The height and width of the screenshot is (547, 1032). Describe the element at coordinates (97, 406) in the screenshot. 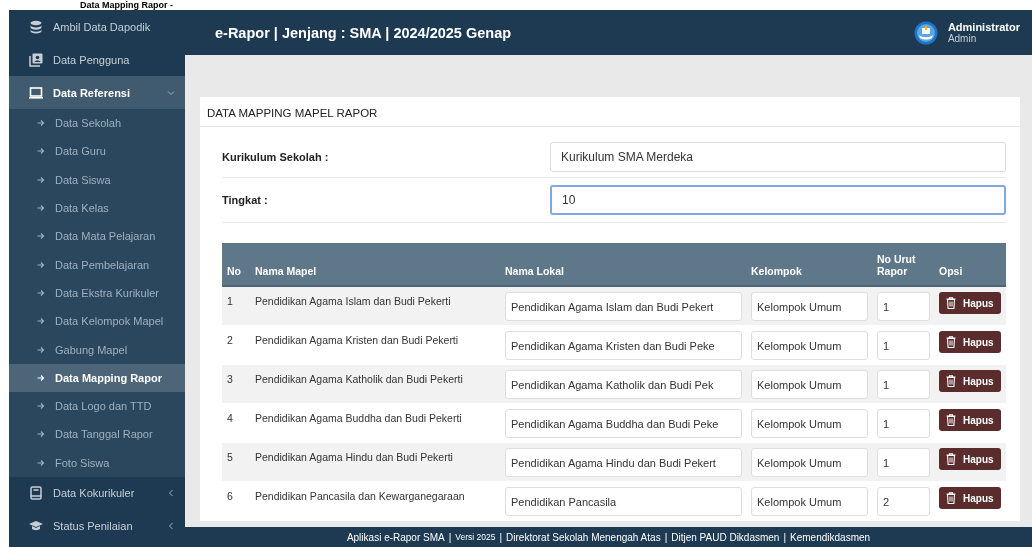

I see `sidebar-subitem: Data Logo dan TTD` at that location.